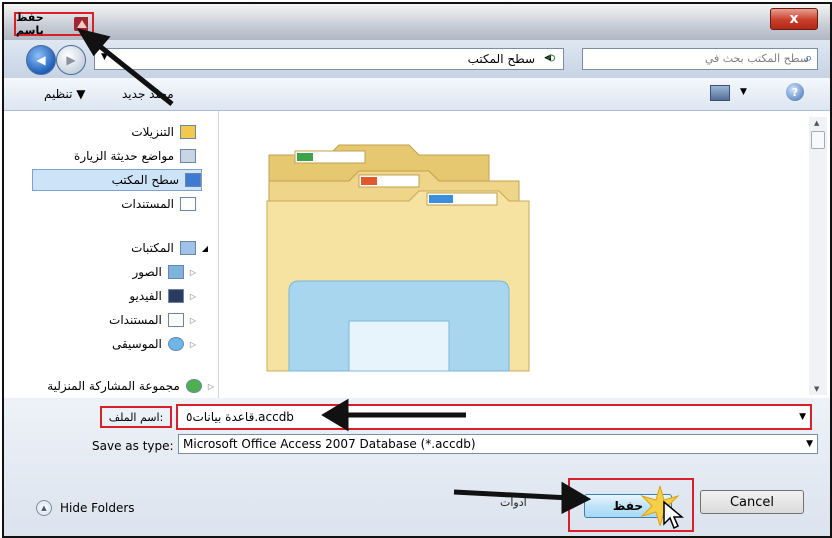  What do you see at coordinates (494, 417) in the screenshot?
I see `filename-input: قاعدة بيانات٥.accdb ▼` at bounding box center [494, 417].